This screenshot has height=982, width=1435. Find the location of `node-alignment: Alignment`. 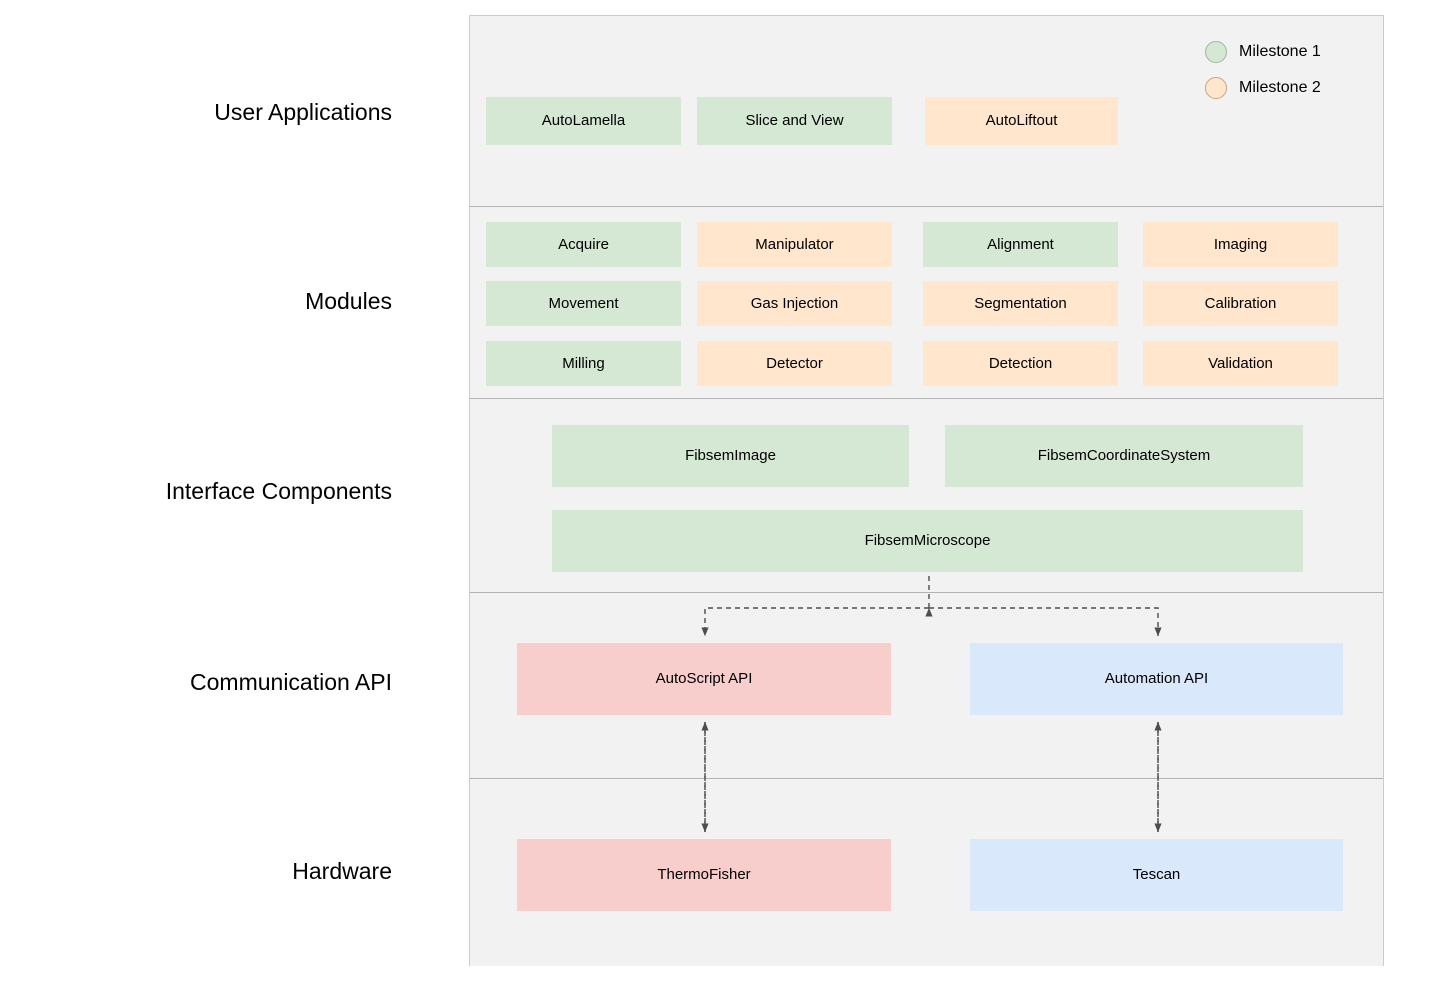

node-alignment: Alignment is located at coordinates (1020, 244).